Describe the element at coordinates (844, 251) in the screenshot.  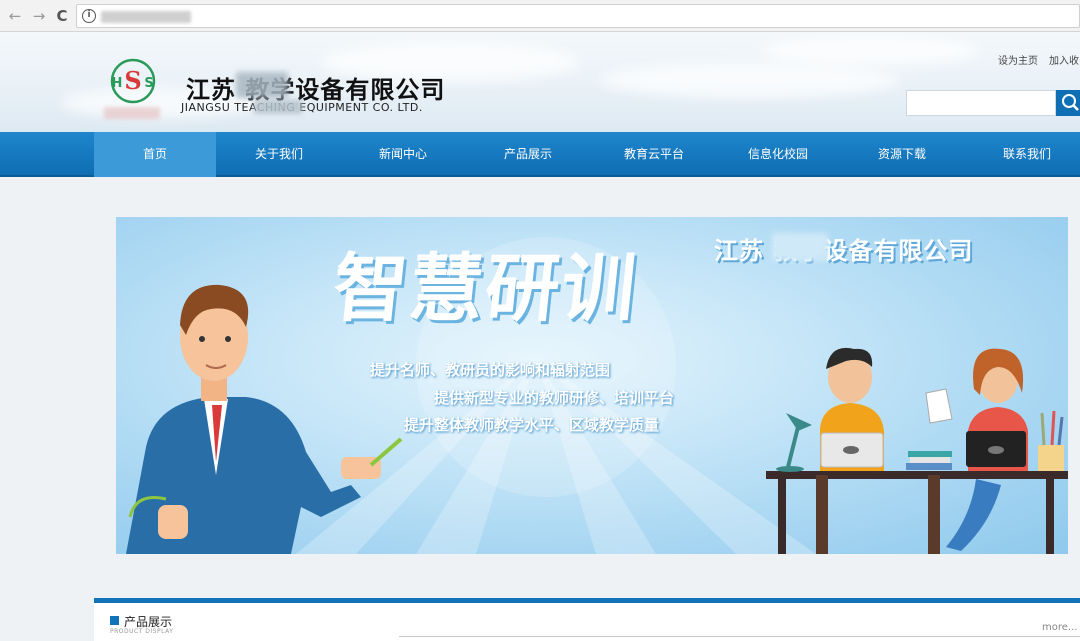
I see `banner-company: 江苏 教学设备有限公司` at that location.